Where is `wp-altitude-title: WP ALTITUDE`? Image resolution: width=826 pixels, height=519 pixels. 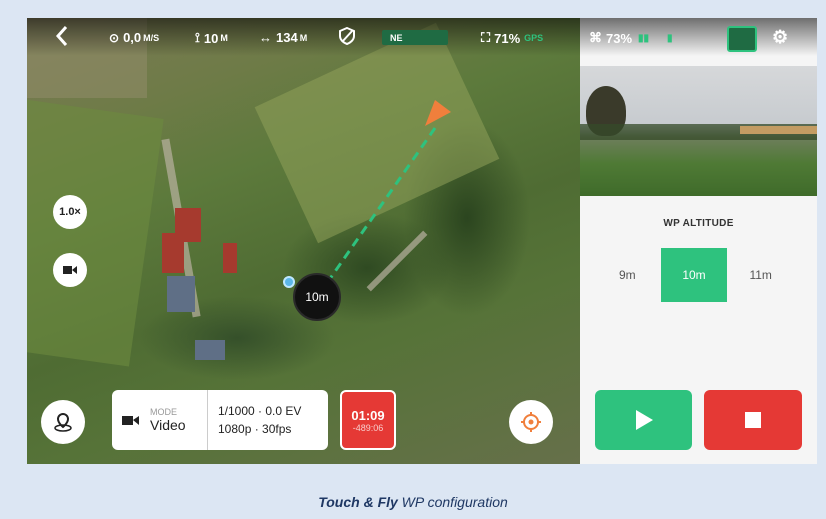 wp-altitude-title: WP ALTITUDE is located at coordinates (698, 223).